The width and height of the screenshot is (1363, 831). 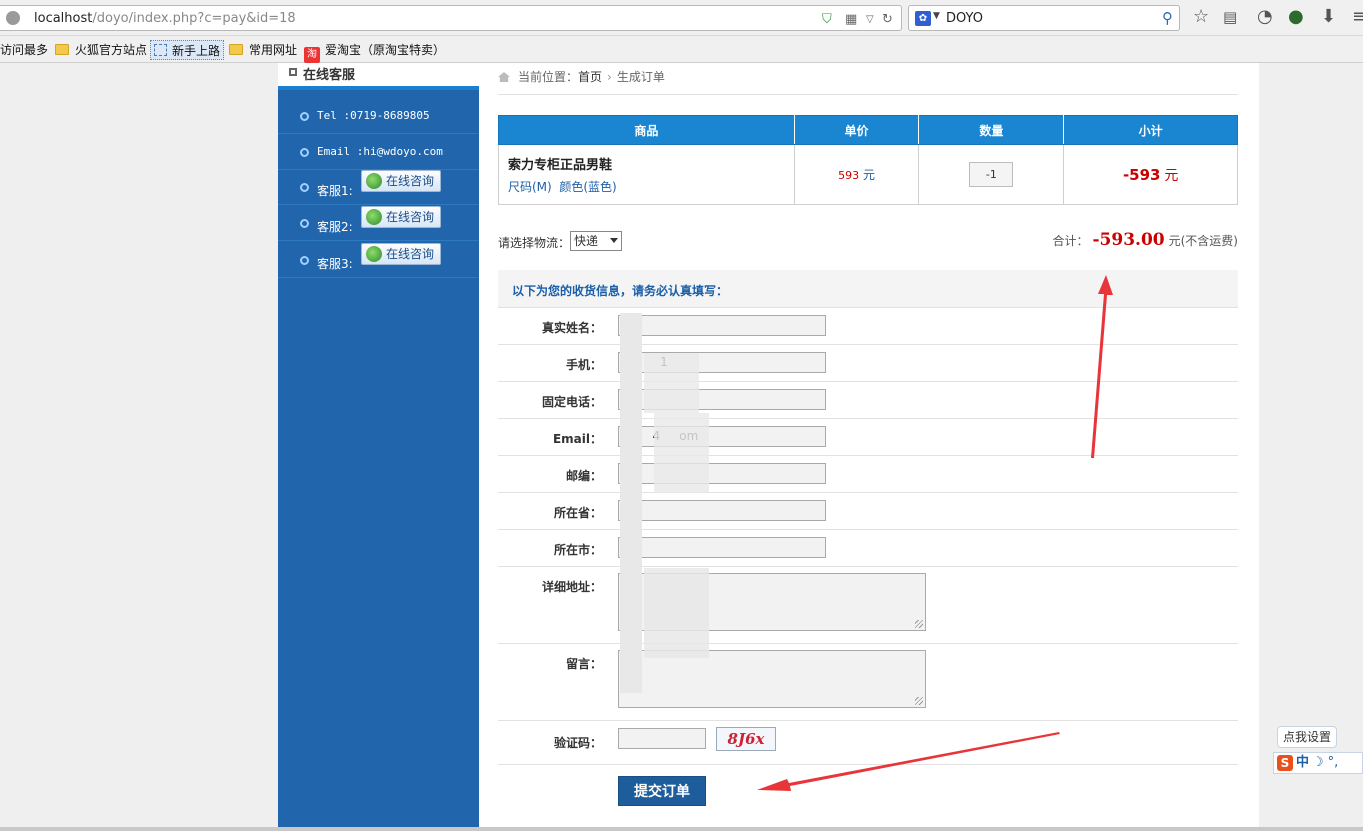 I want to click on ie-icon, so click(x=374, y=217).